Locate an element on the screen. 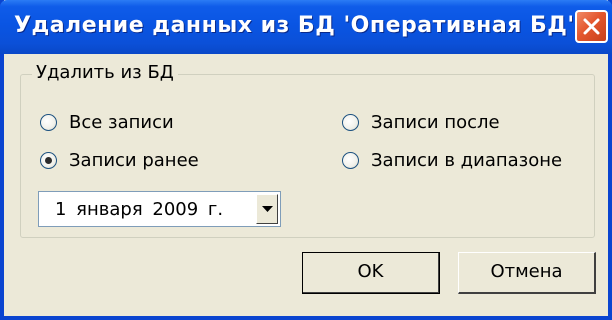 This screenshot has height=320, width=612. close-button is located at coordinates (591, 26).